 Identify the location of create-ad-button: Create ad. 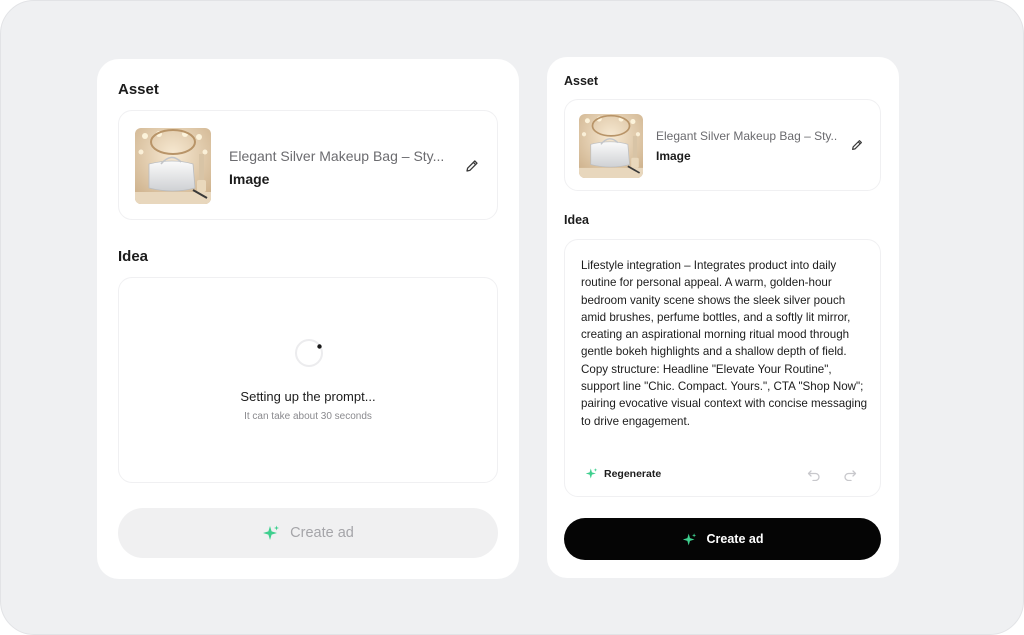
(722, 539).